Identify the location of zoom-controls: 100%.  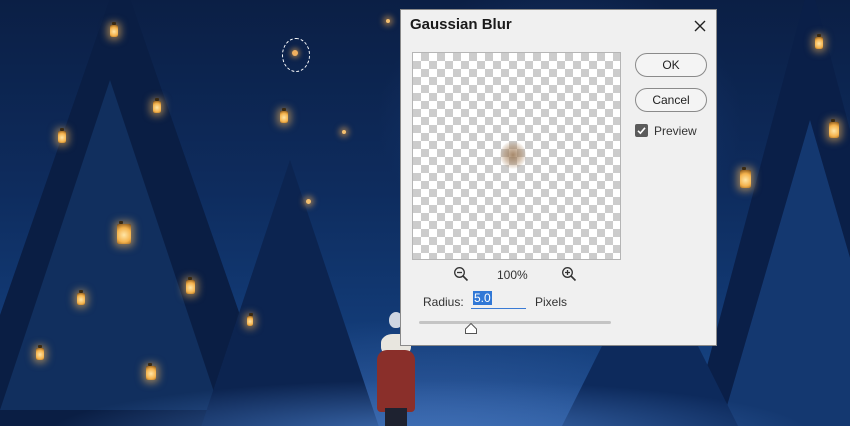
(516, 275).